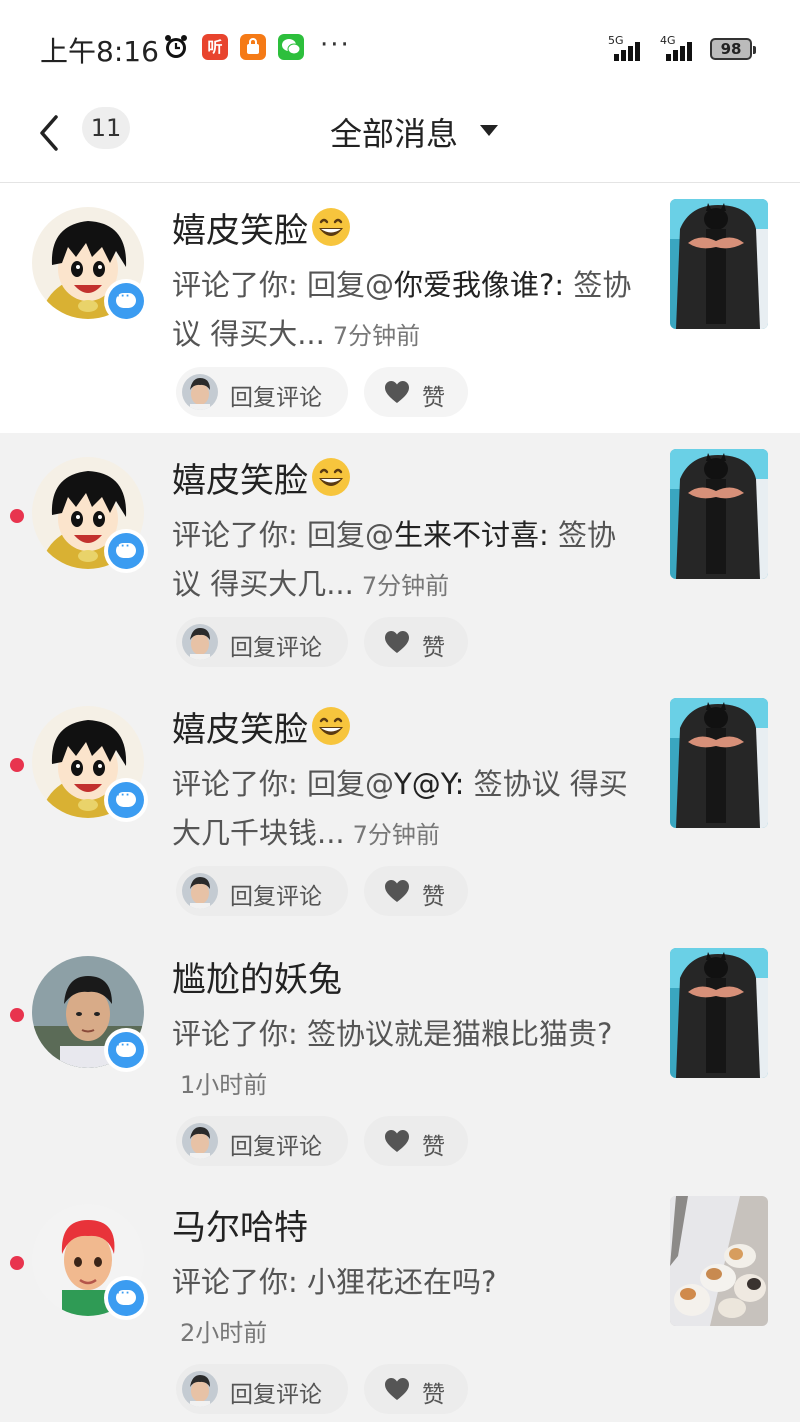 This screenshot has width=800, height=1422. I want to click on back-arrow-icon, so click(49, 133).